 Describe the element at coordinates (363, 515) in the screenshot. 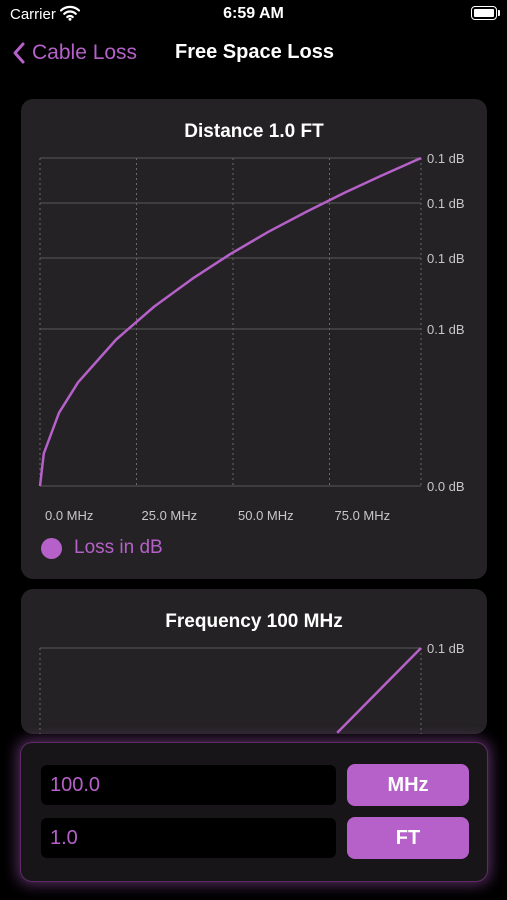

I see `x-tick-label: 75.0 MHz` at that location.